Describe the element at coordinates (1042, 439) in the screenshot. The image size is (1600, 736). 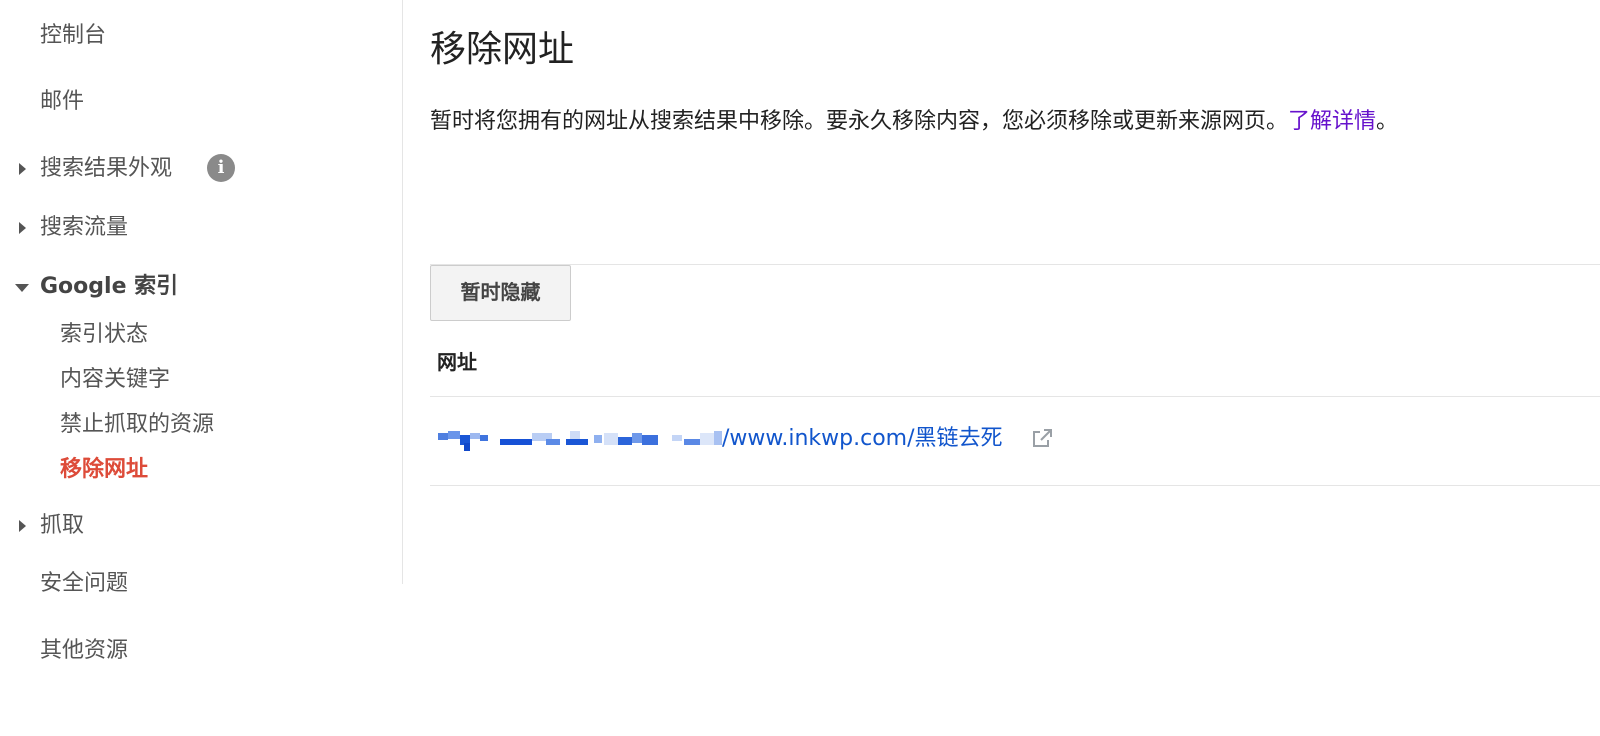
I see `external-link-icon` at that location.